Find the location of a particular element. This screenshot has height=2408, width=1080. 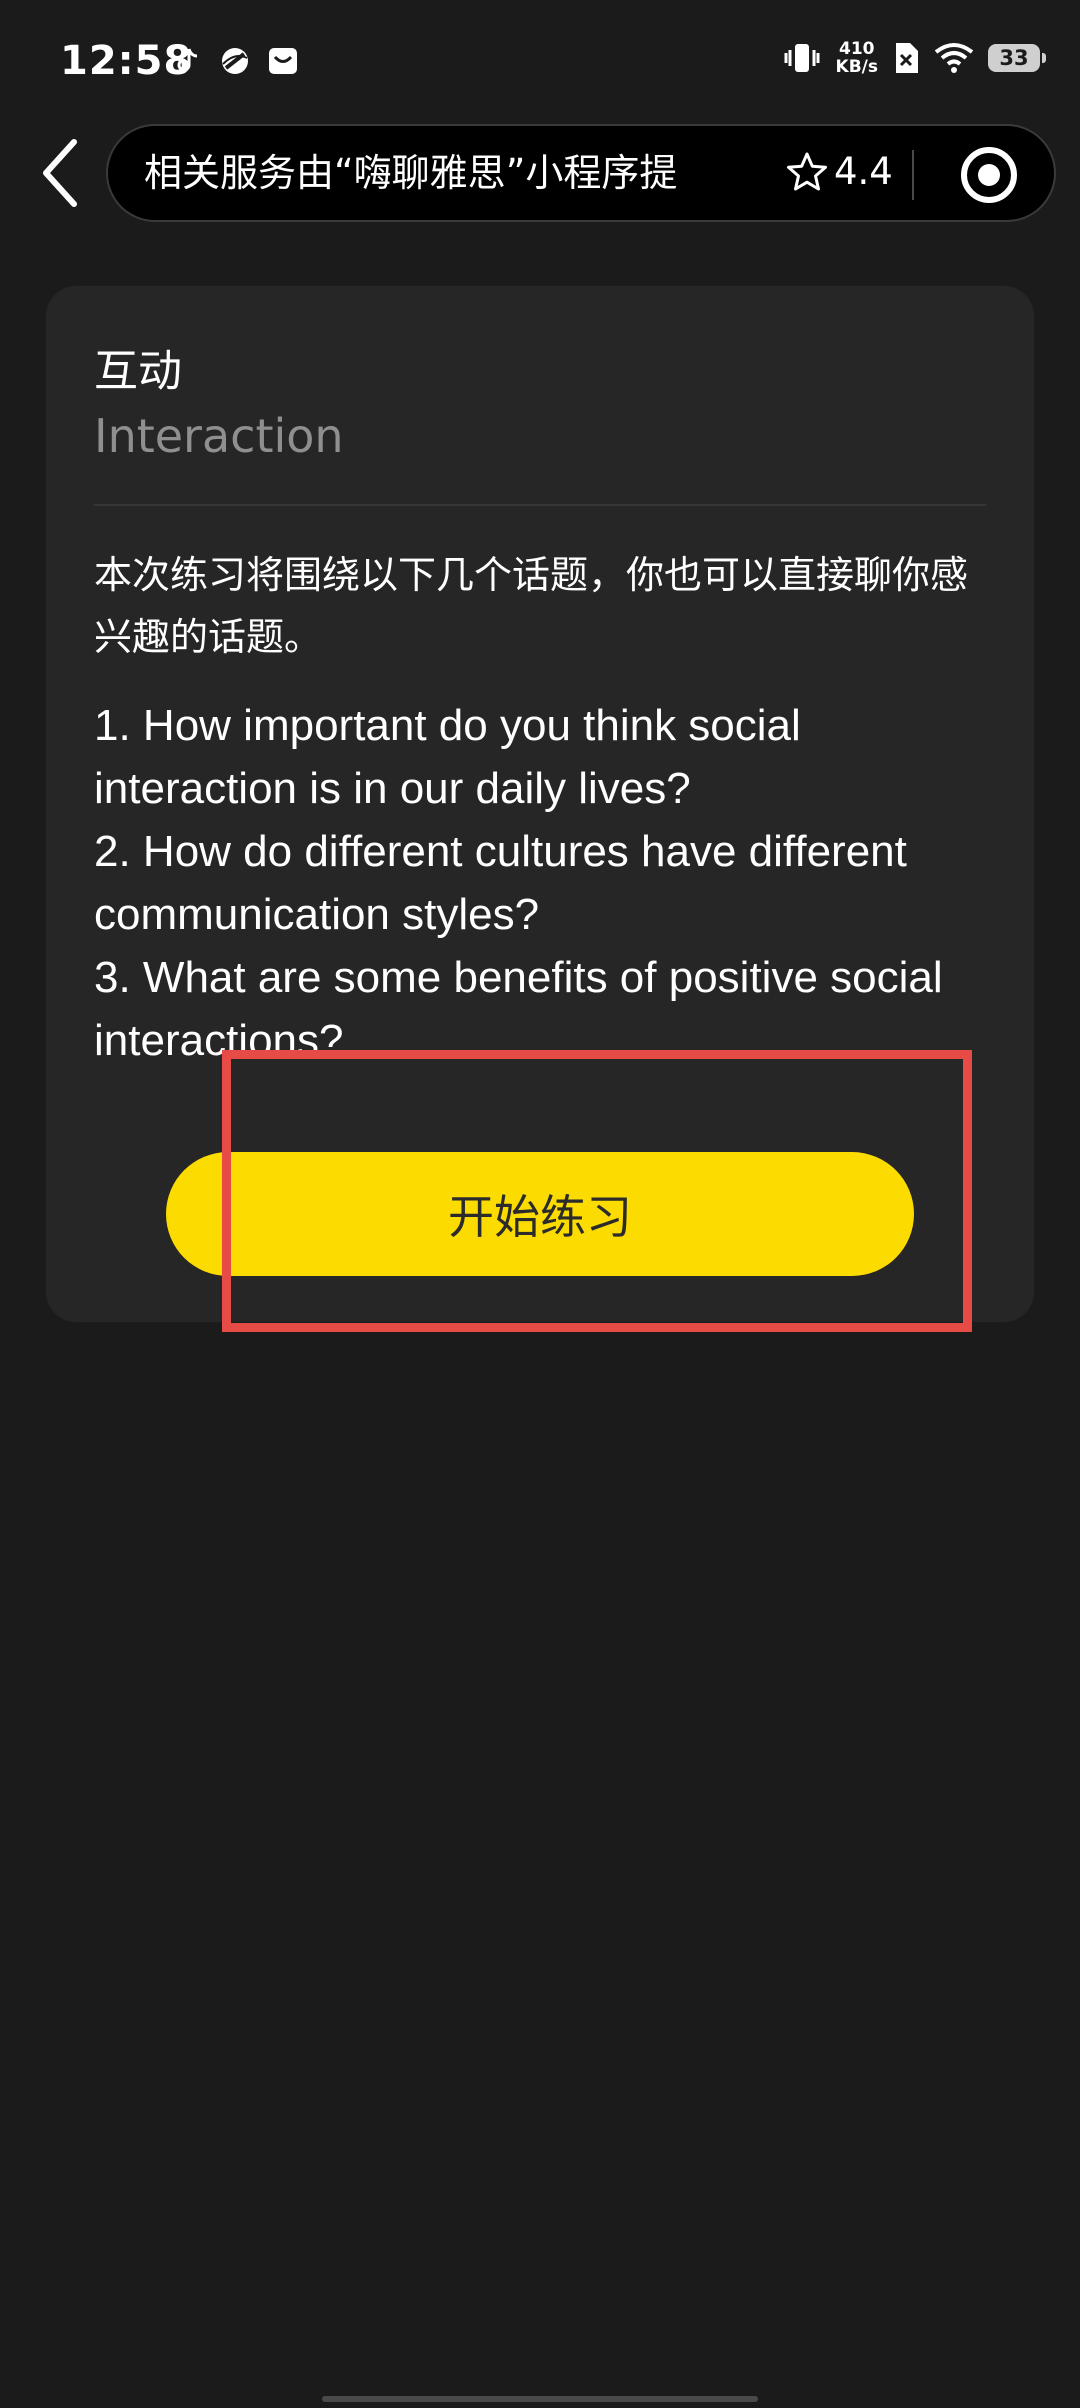

start-practice-button: 开始练习 is located at coordinates (540, 1214).